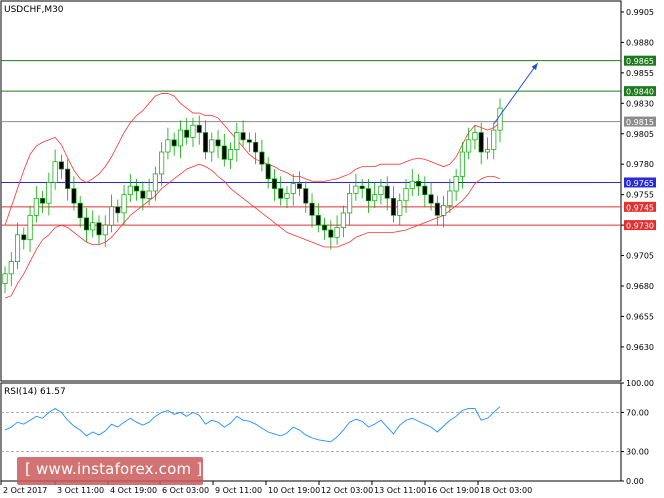  What do you see at coordinates (80, 490) in the screenshot?
I see `x-tick-label: 3 Oct 11:00` at bounding box center [80, 490].